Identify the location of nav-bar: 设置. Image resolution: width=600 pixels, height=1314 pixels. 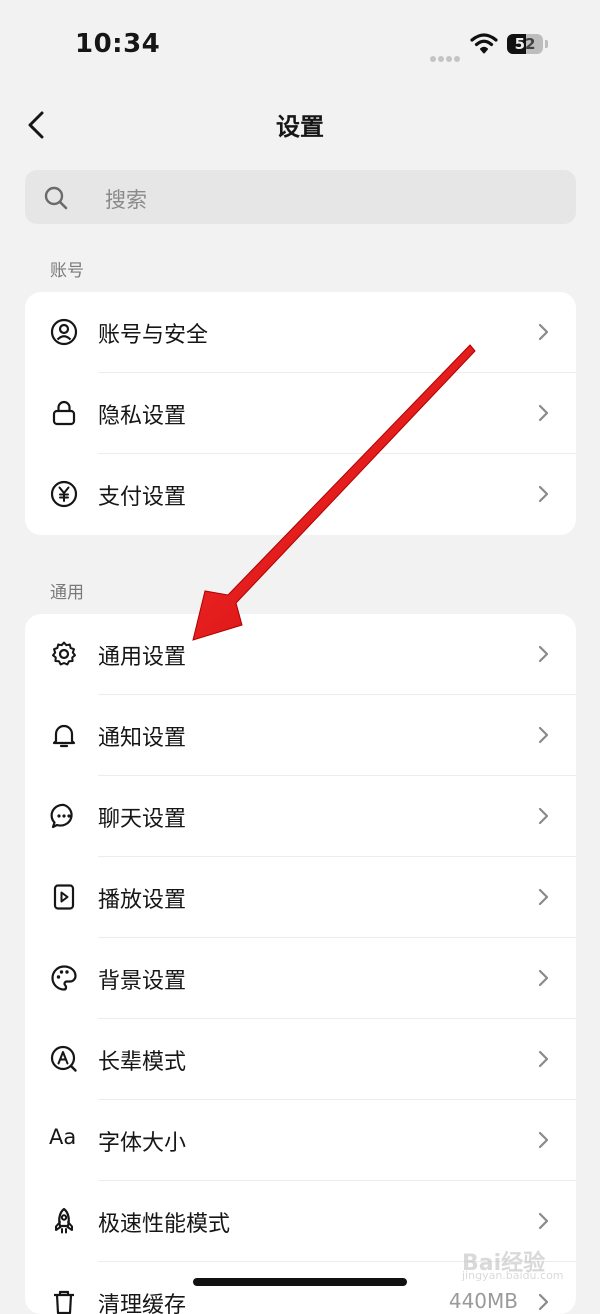
(300, 125).